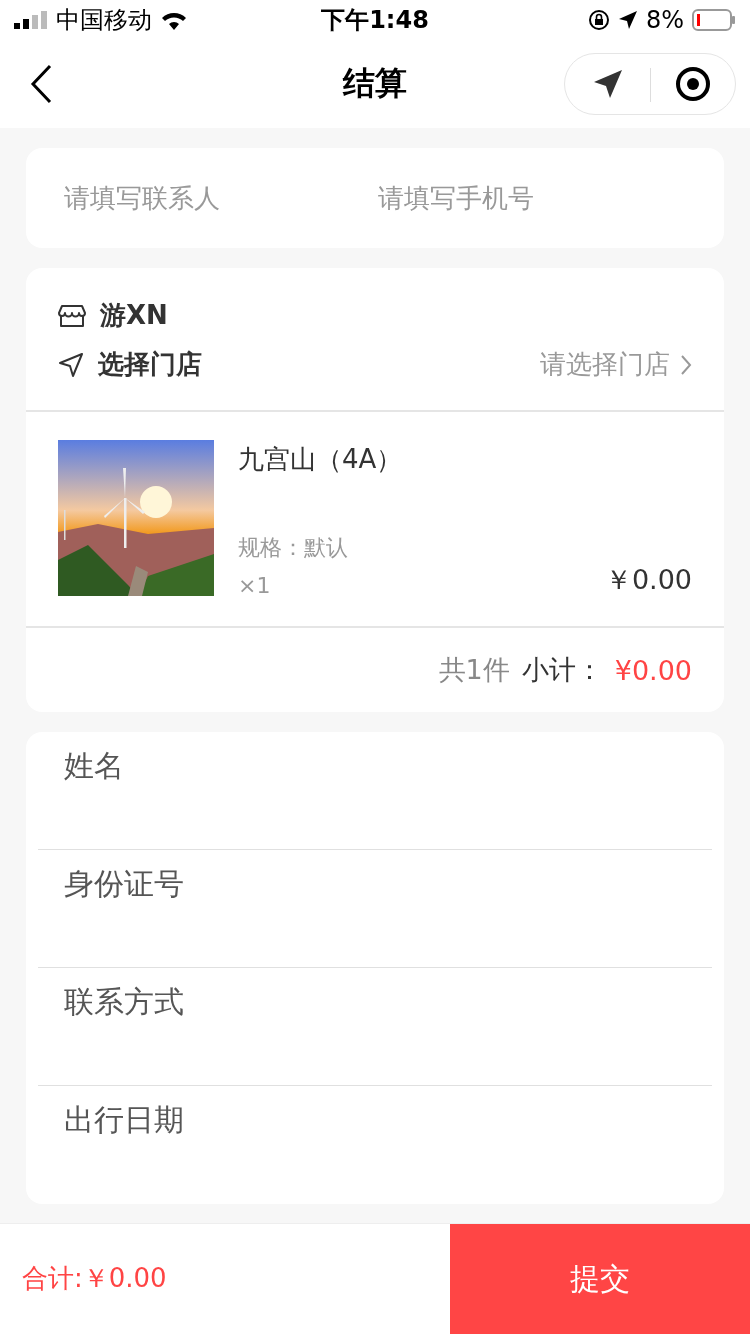  I want to click on signal-icon, so click(31, 20).